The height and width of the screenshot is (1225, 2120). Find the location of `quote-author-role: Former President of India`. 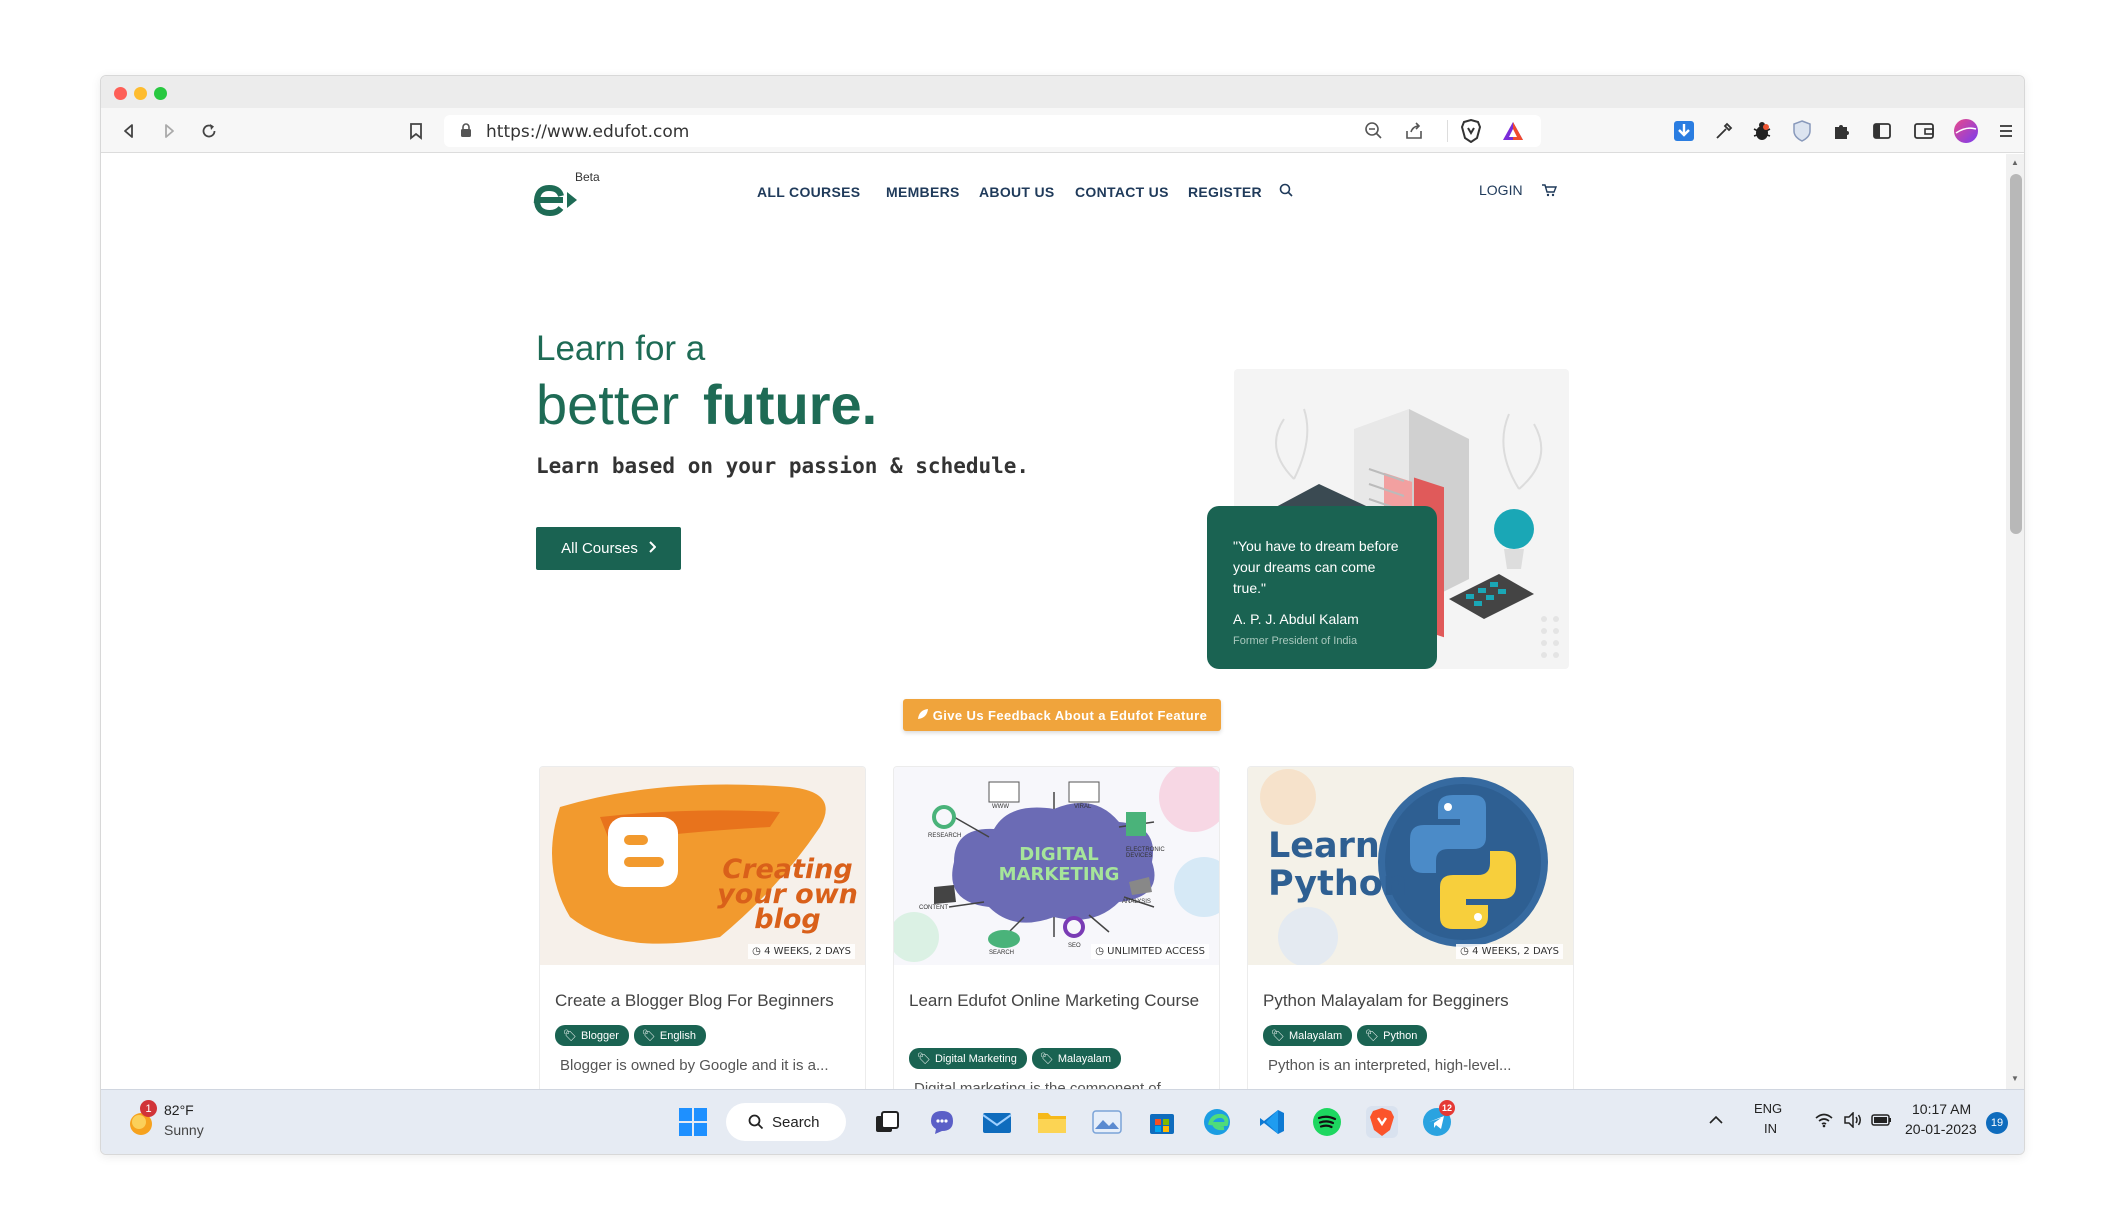

quote-author-role: Former President of India is located at coordinates (1295, 641).